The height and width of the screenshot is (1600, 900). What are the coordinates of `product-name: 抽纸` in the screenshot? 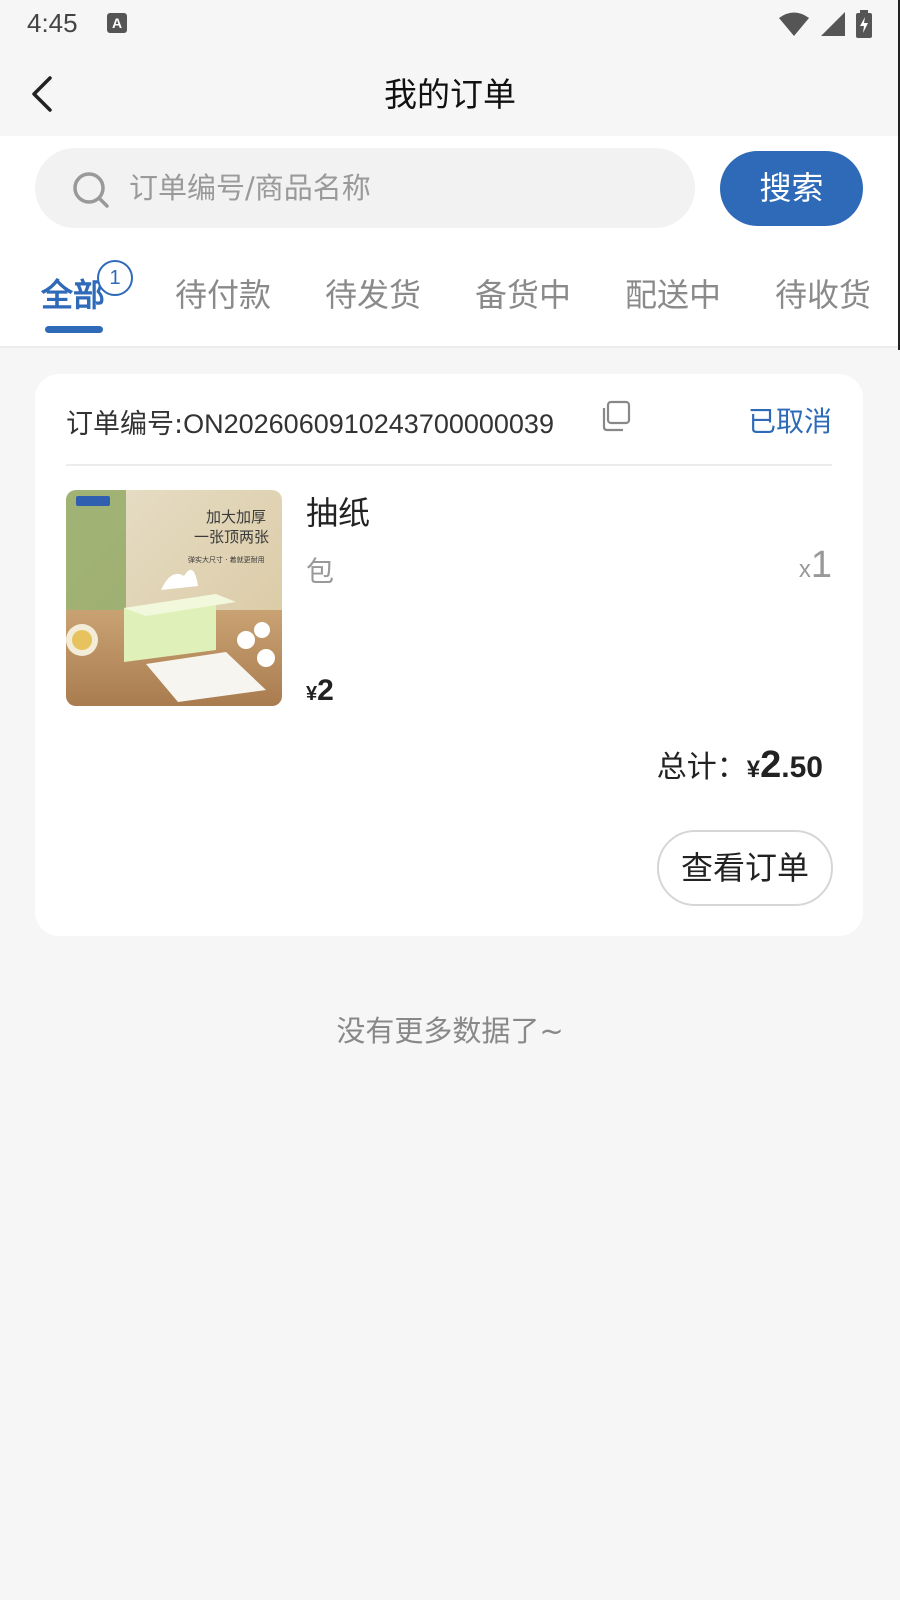 It's located at (338, 513).